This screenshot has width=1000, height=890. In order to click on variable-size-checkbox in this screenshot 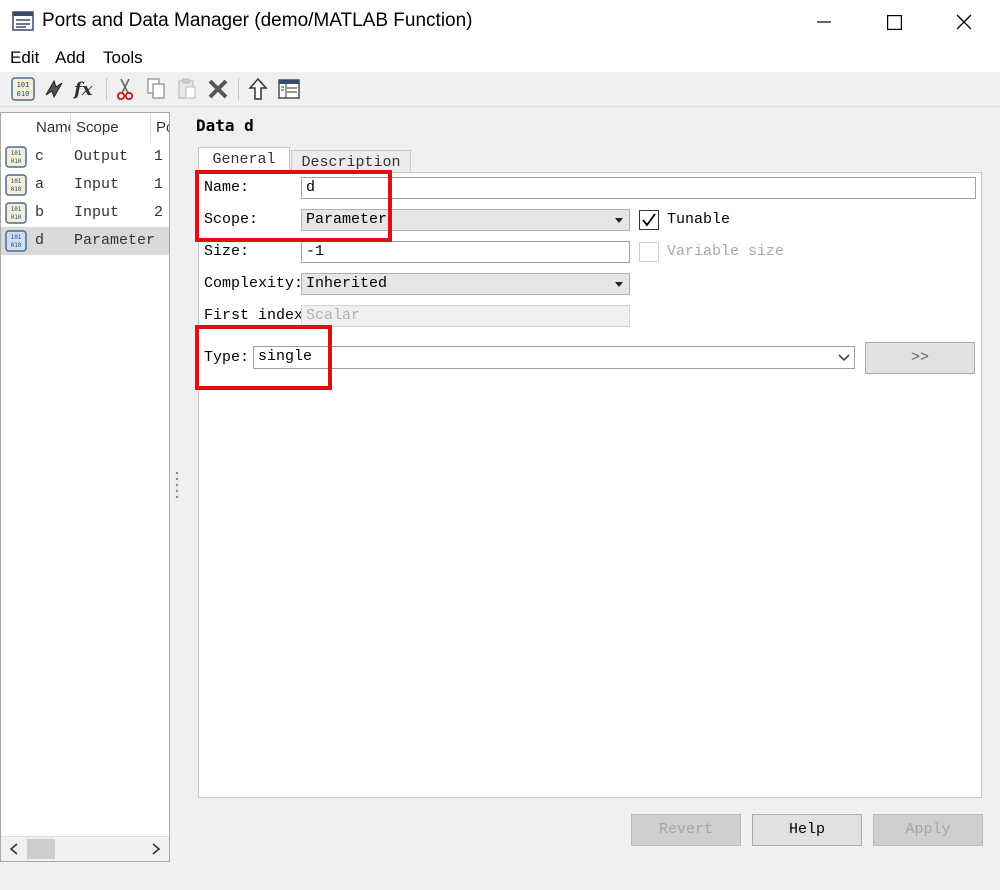, I will do `click(649, 252)`.